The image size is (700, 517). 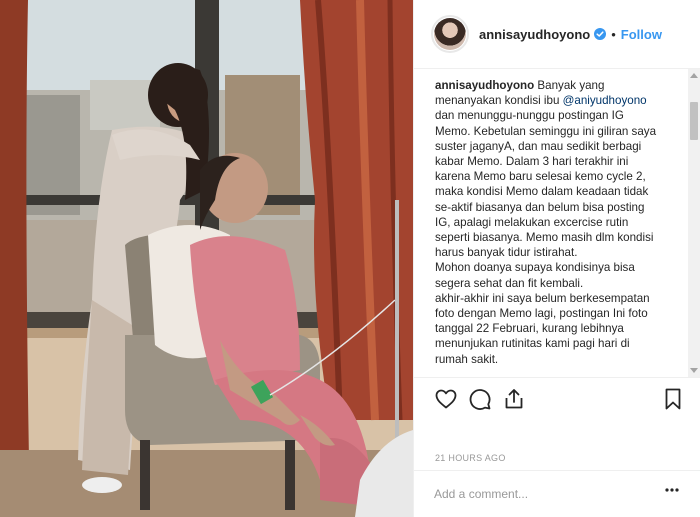 I want to click on caption-scrollbar, so click(x=694, y=223).